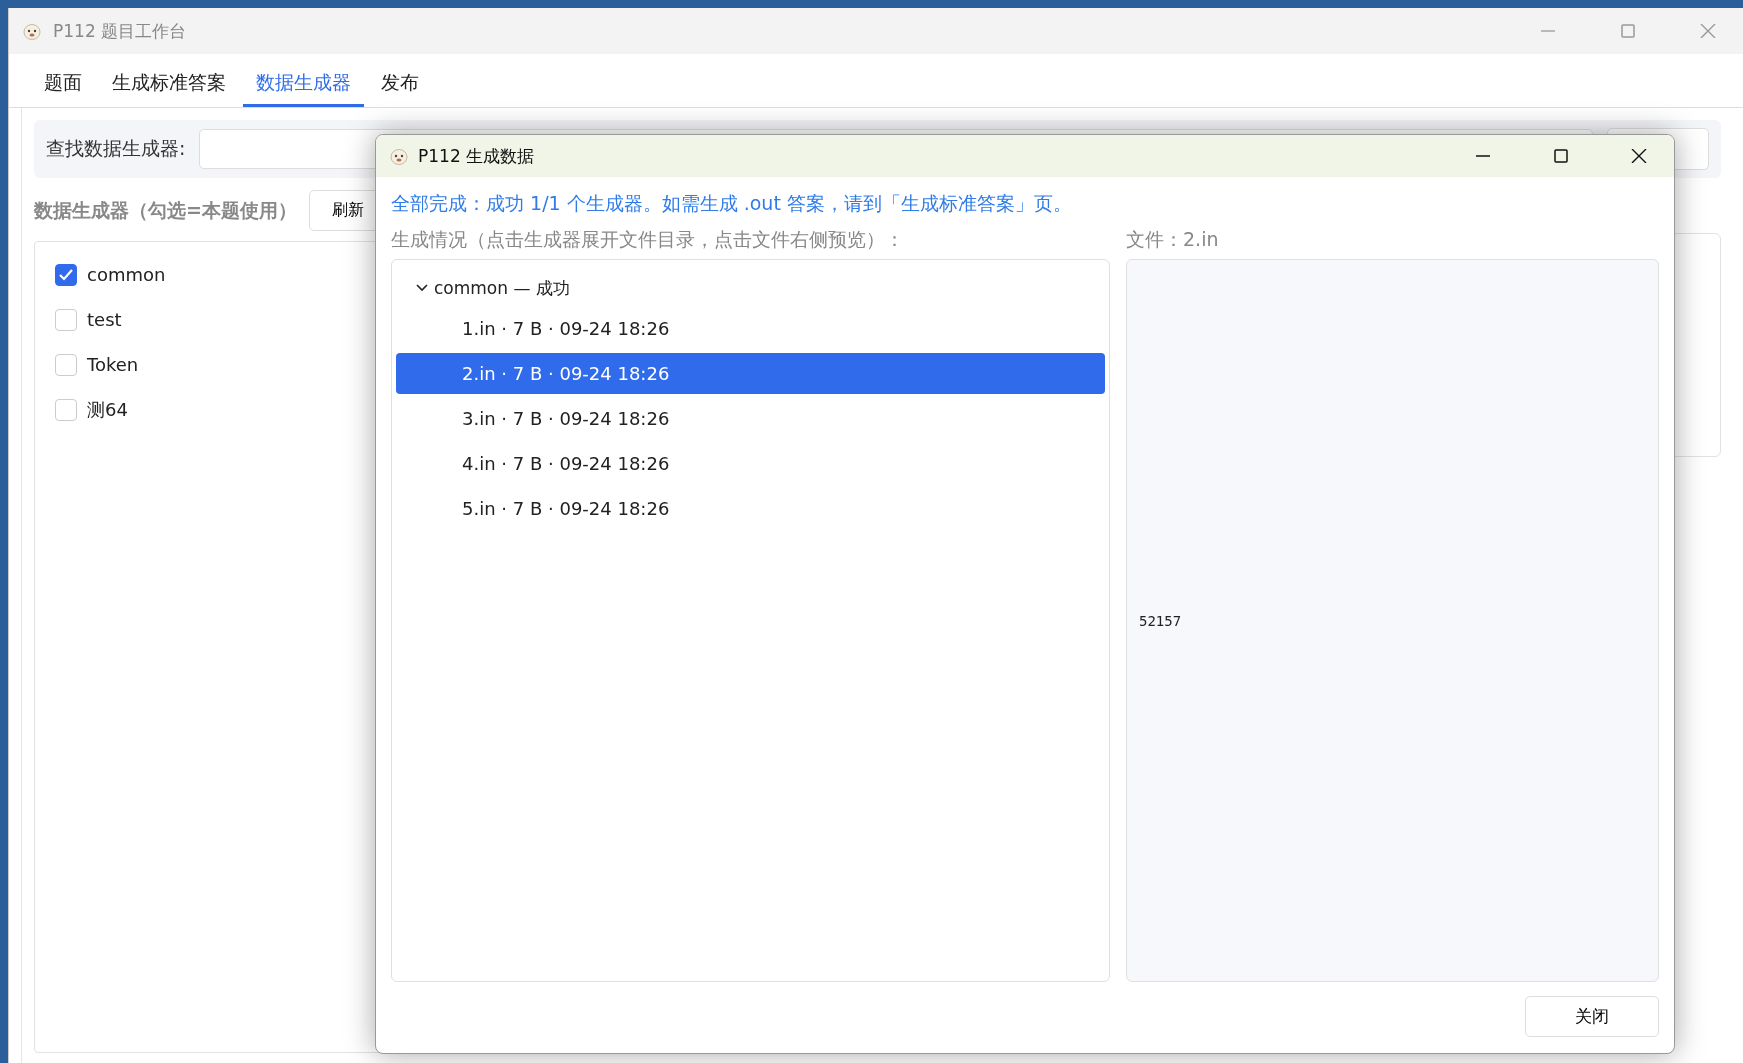  I want to click on checkbox, so click(66, 274).